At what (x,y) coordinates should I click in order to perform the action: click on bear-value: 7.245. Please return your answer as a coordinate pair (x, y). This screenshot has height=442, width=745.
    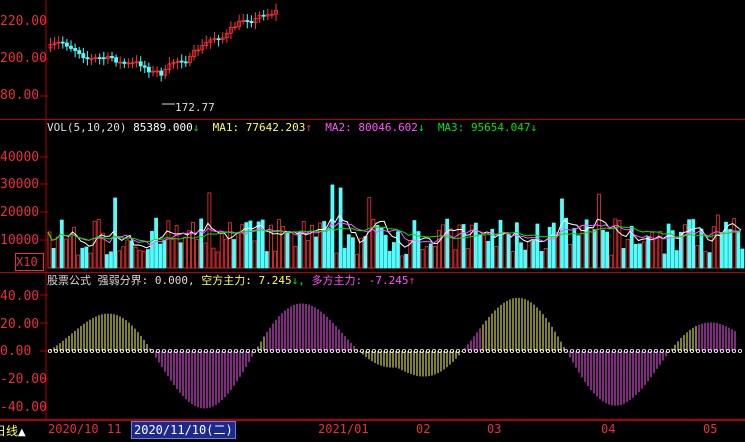
    Looking at the image, I should click on (275, 280).